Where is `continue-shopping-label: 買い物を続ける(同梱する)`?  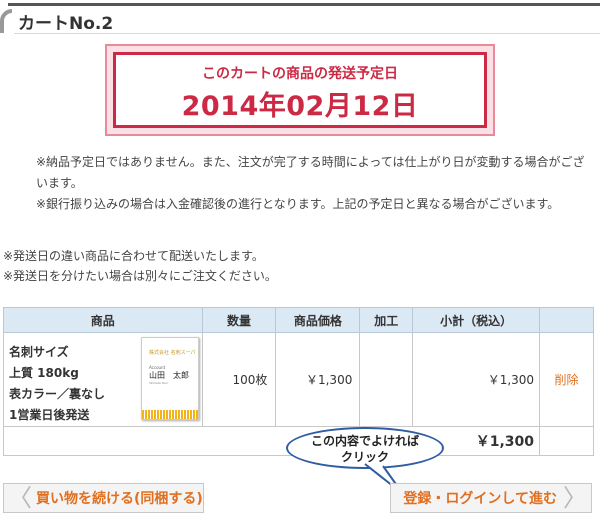
continue-shopping-label: 買い物を続ける(同梱する) is located at coordinates (119, 499).